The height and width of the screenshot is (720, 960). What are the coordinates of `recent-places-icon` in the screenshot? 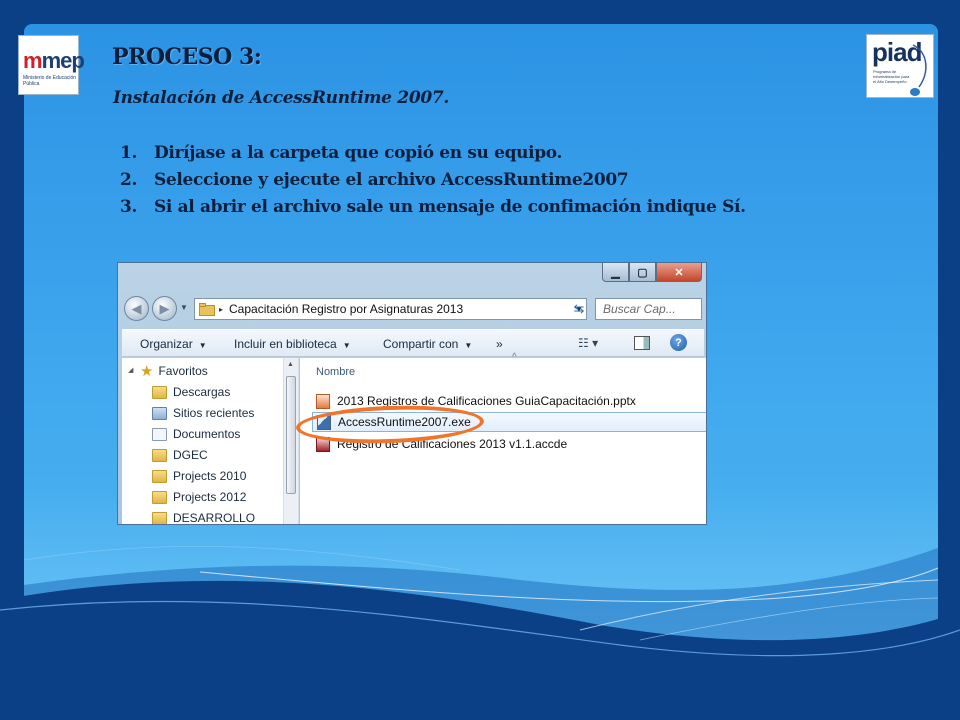 It's located at (159, 413).